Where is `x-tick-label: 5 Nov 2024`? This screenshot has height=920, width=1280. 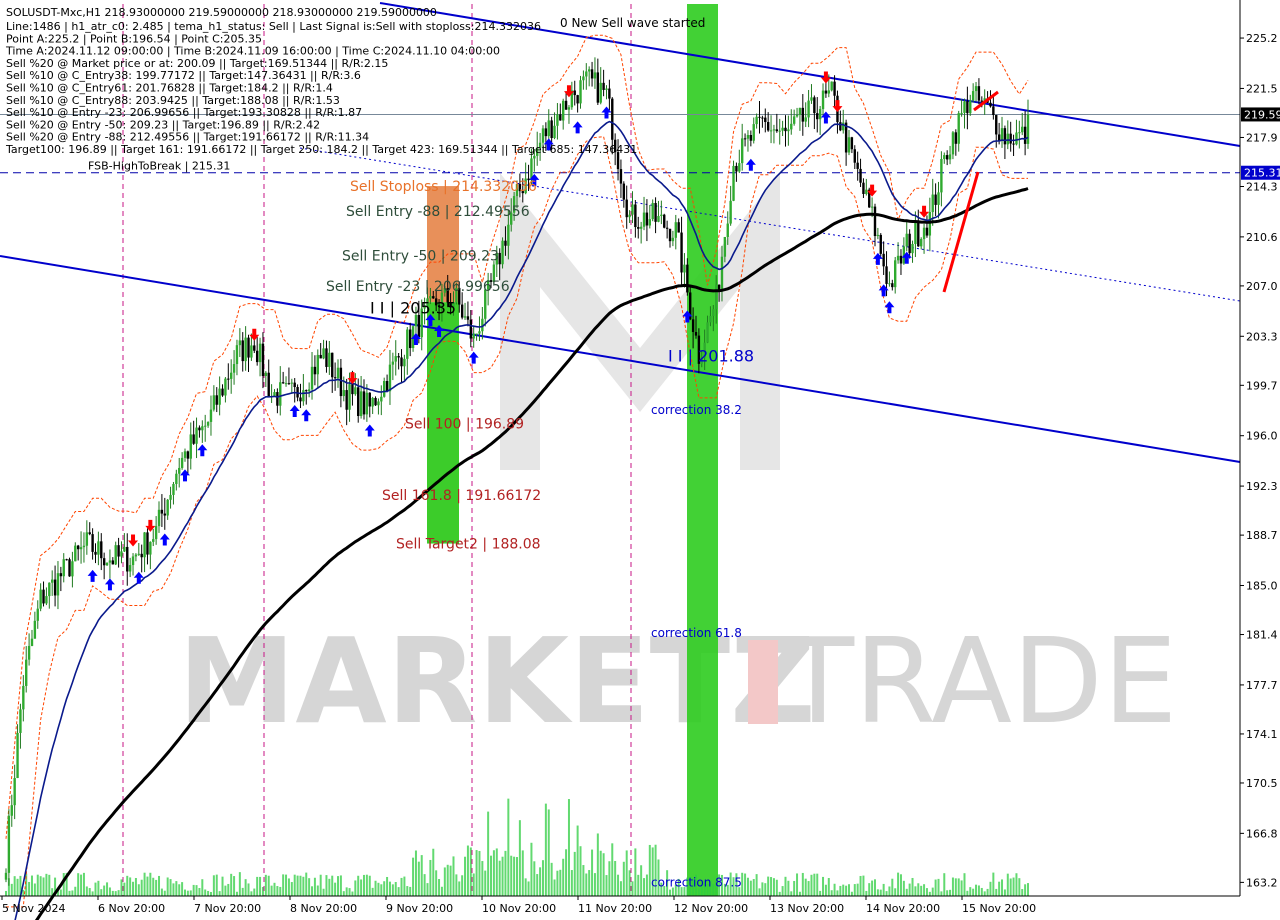 x-tick-label: 5 Nov 2024 is located at coordinates (33, 908).